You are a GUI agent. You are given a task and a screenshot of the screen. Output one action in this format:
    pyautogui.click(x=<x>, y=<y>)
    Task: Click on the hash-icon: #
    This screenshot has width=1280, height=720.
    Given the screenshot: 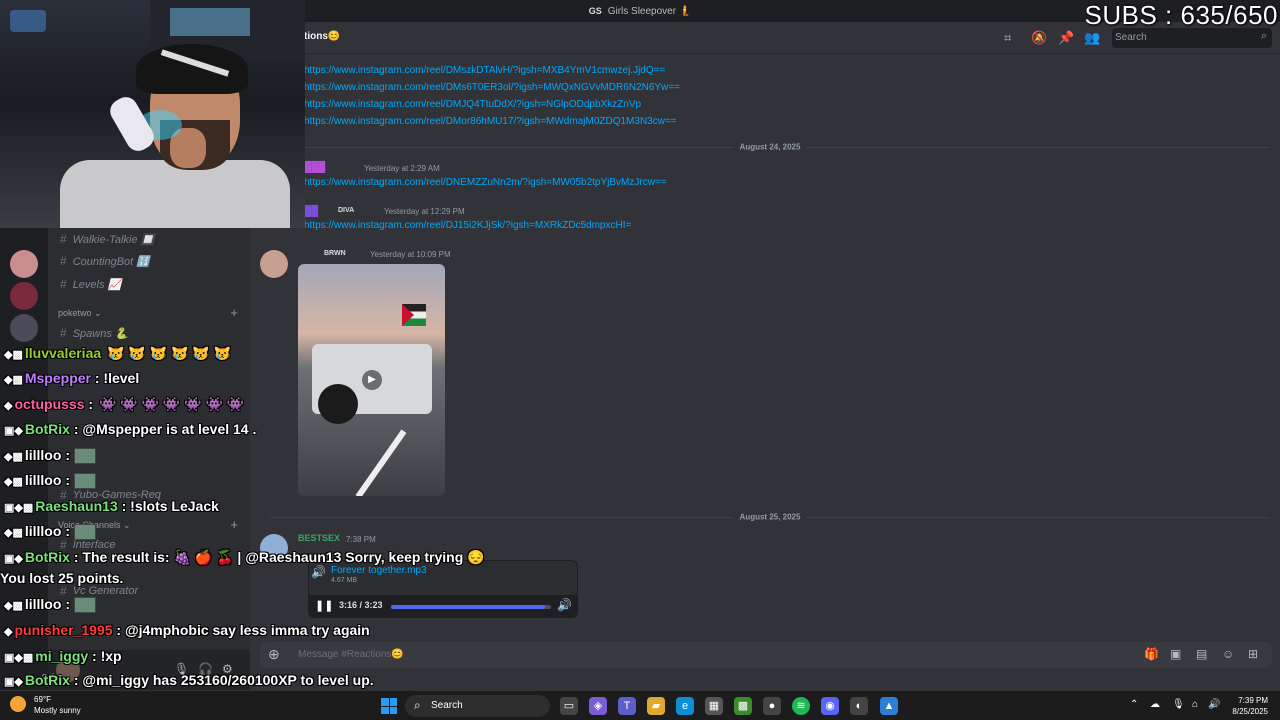 What is the action you would take?
    pyautogui.click(x=63, y=284)
    